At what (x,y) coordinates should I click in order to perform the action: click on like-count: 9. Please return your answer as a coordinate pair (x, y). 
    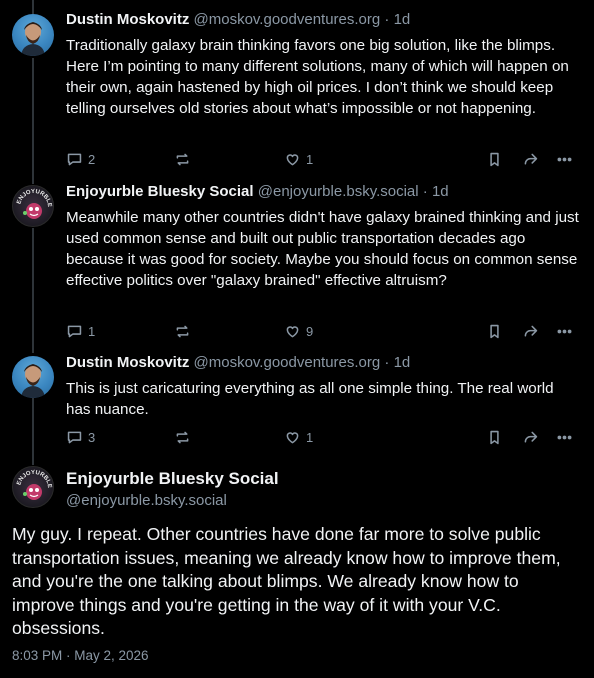
    Looking at the image, I should click on (310, 331).